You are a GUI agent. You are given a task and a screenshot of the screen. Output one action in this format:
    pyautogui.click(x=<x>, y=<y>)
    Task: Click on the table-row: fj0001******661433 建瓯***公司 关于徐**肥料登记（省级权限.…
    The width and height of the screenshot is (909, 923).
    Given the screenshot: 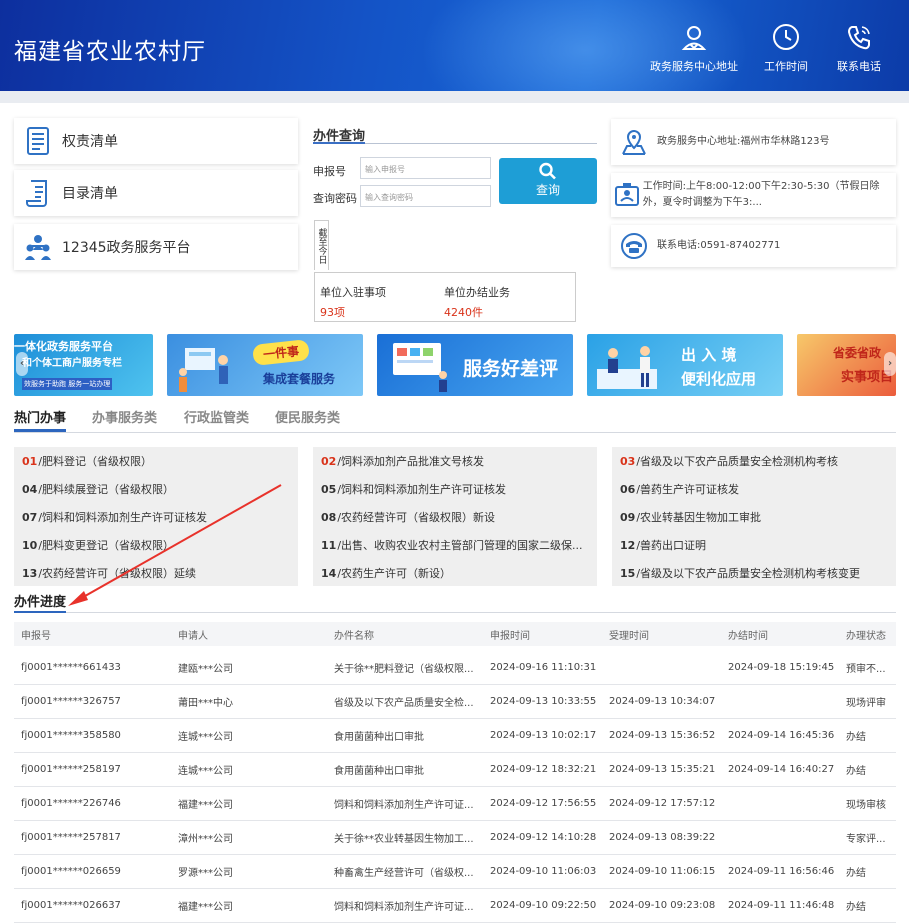 What is the action you would take?
    pyautogui.click(x=455, y=668)
    